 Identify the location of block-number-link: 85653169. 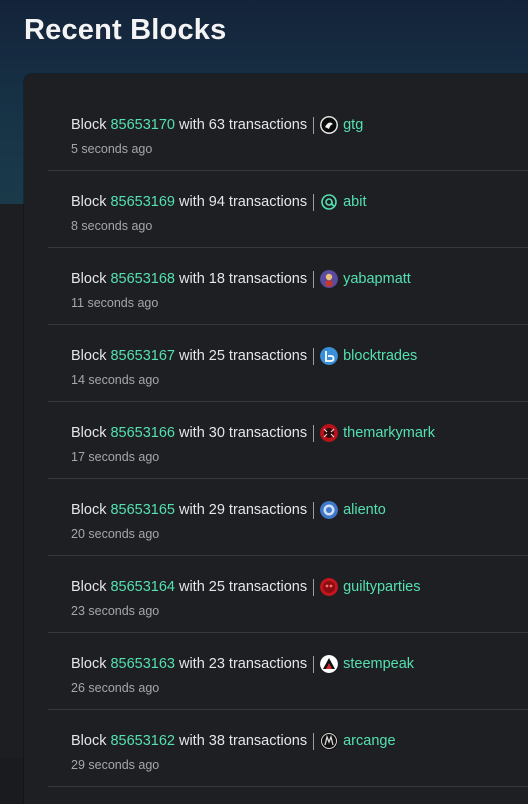
(142, 202).